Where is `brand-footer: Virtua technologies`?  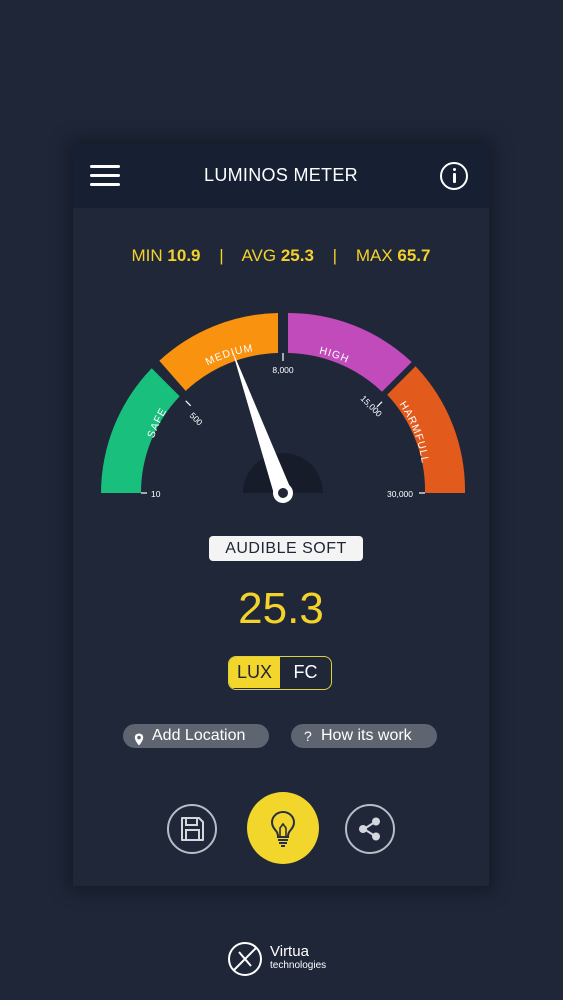 brand-footer: Virtua technologies is located at coordinates (286, 958).